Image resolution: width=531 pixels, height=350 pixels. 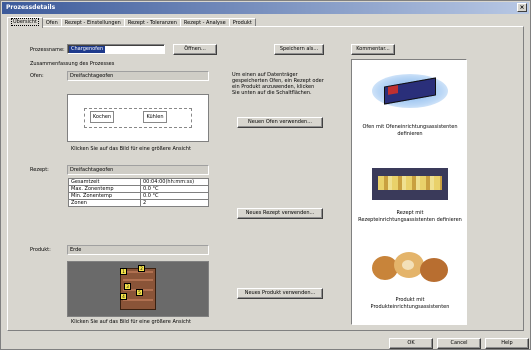 I want to click on table-row: Zonen 2, so click(x=138, y=203).